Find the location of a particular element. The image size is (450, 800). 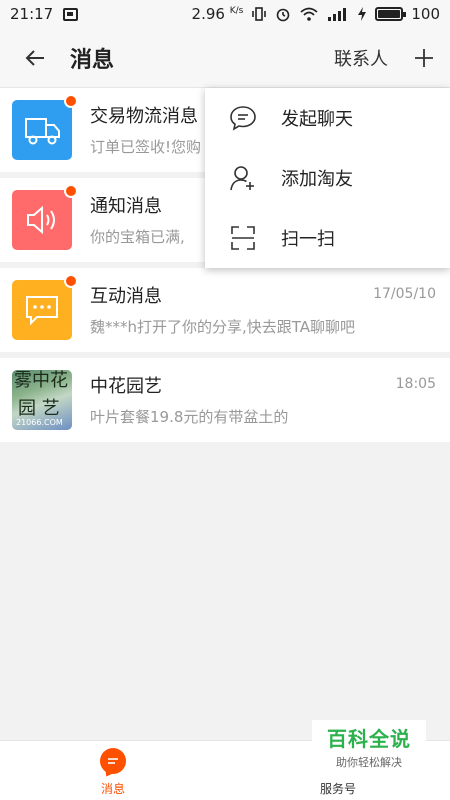

contacts-button: 联系人 is located at coordinates (361, 58).